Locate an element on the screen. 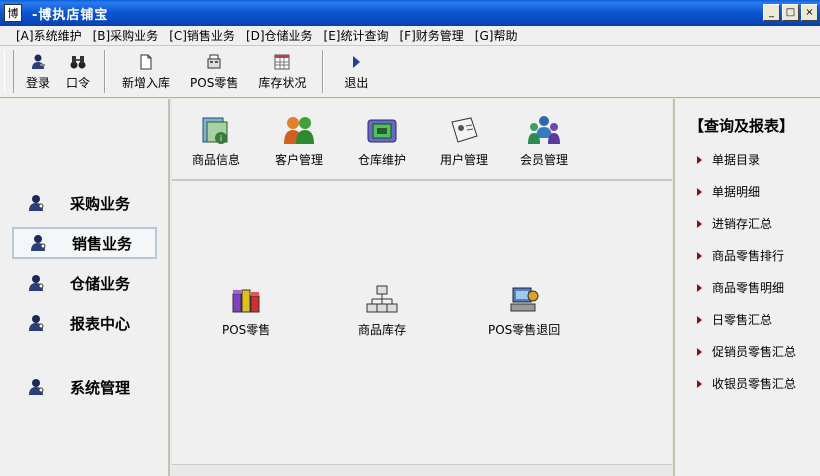  user-mgmt-button: 用户管理 is located at coordinates (464, 140).